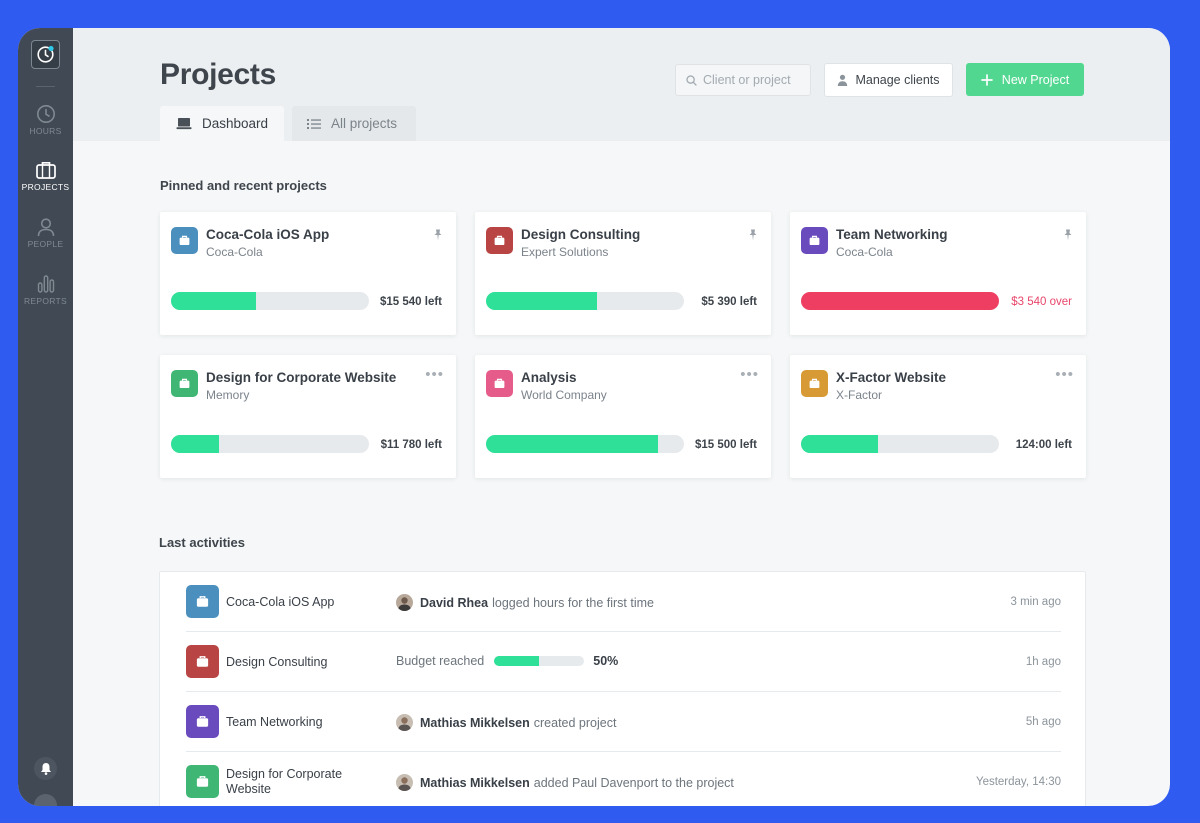 This screenshot has height=823, width=1200. What do you see at coordinates (45, 86) in the screenshot?
I see `sidebar-divider` at bounding box center [45, 86].